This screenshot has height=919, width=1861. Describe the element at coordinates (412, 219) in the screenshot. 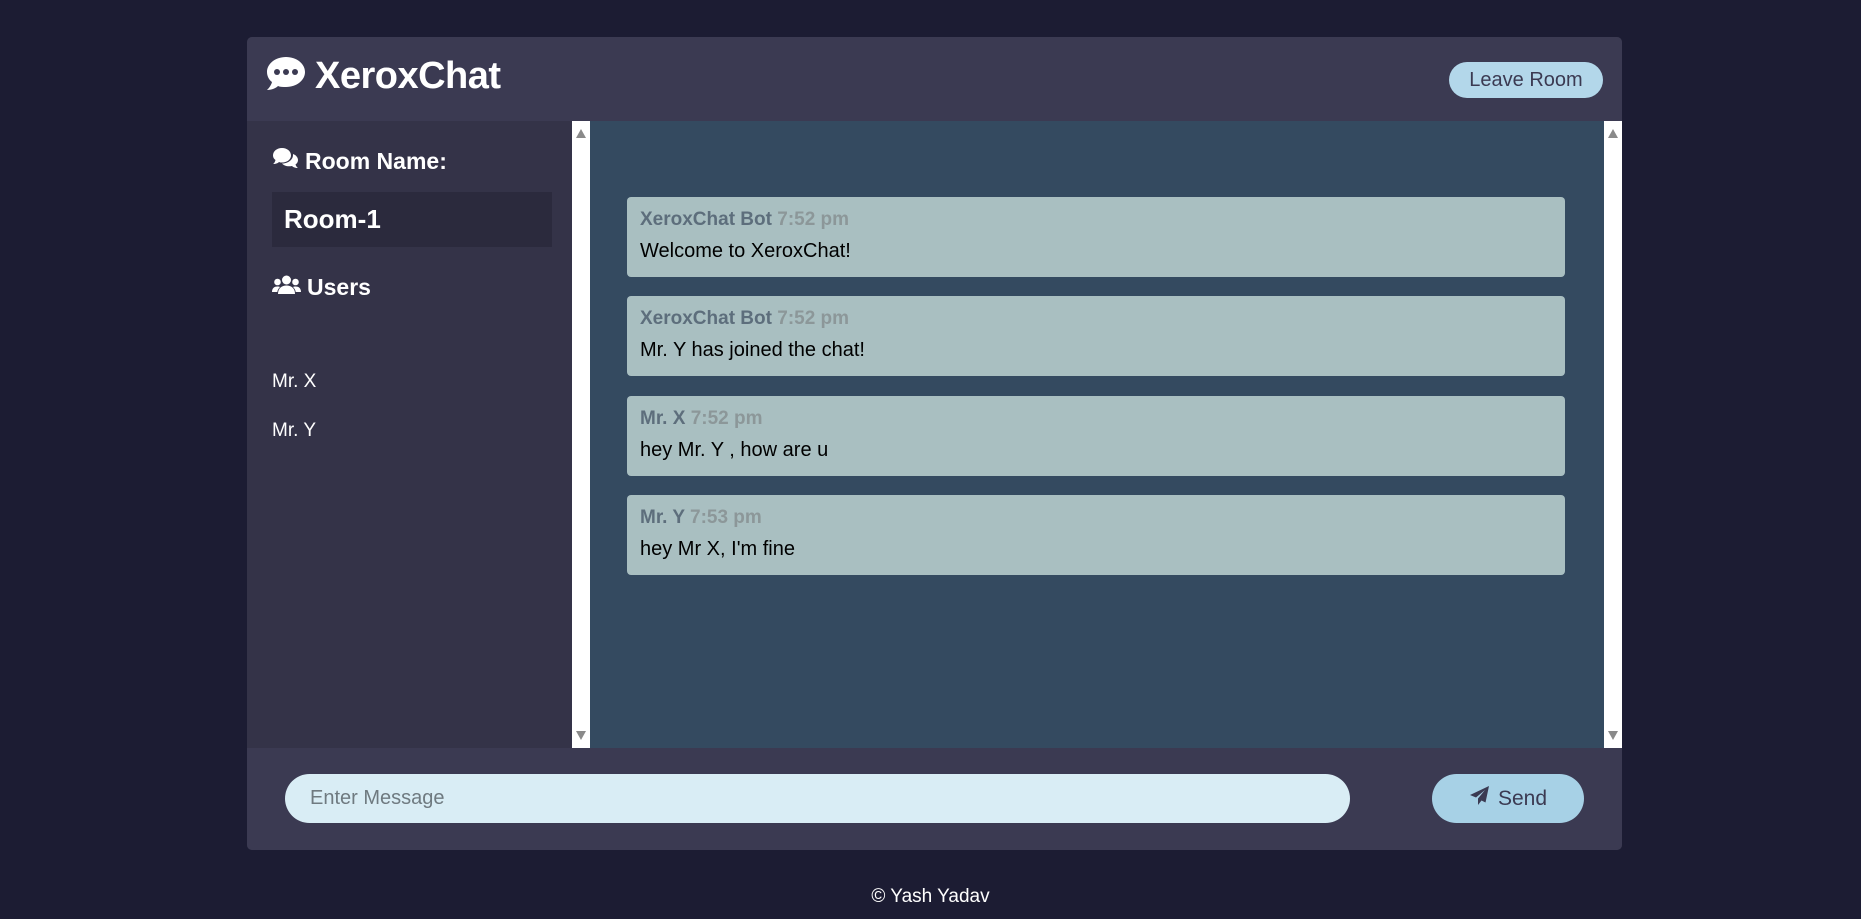

I see `room-name-value: Room-1` at that location.